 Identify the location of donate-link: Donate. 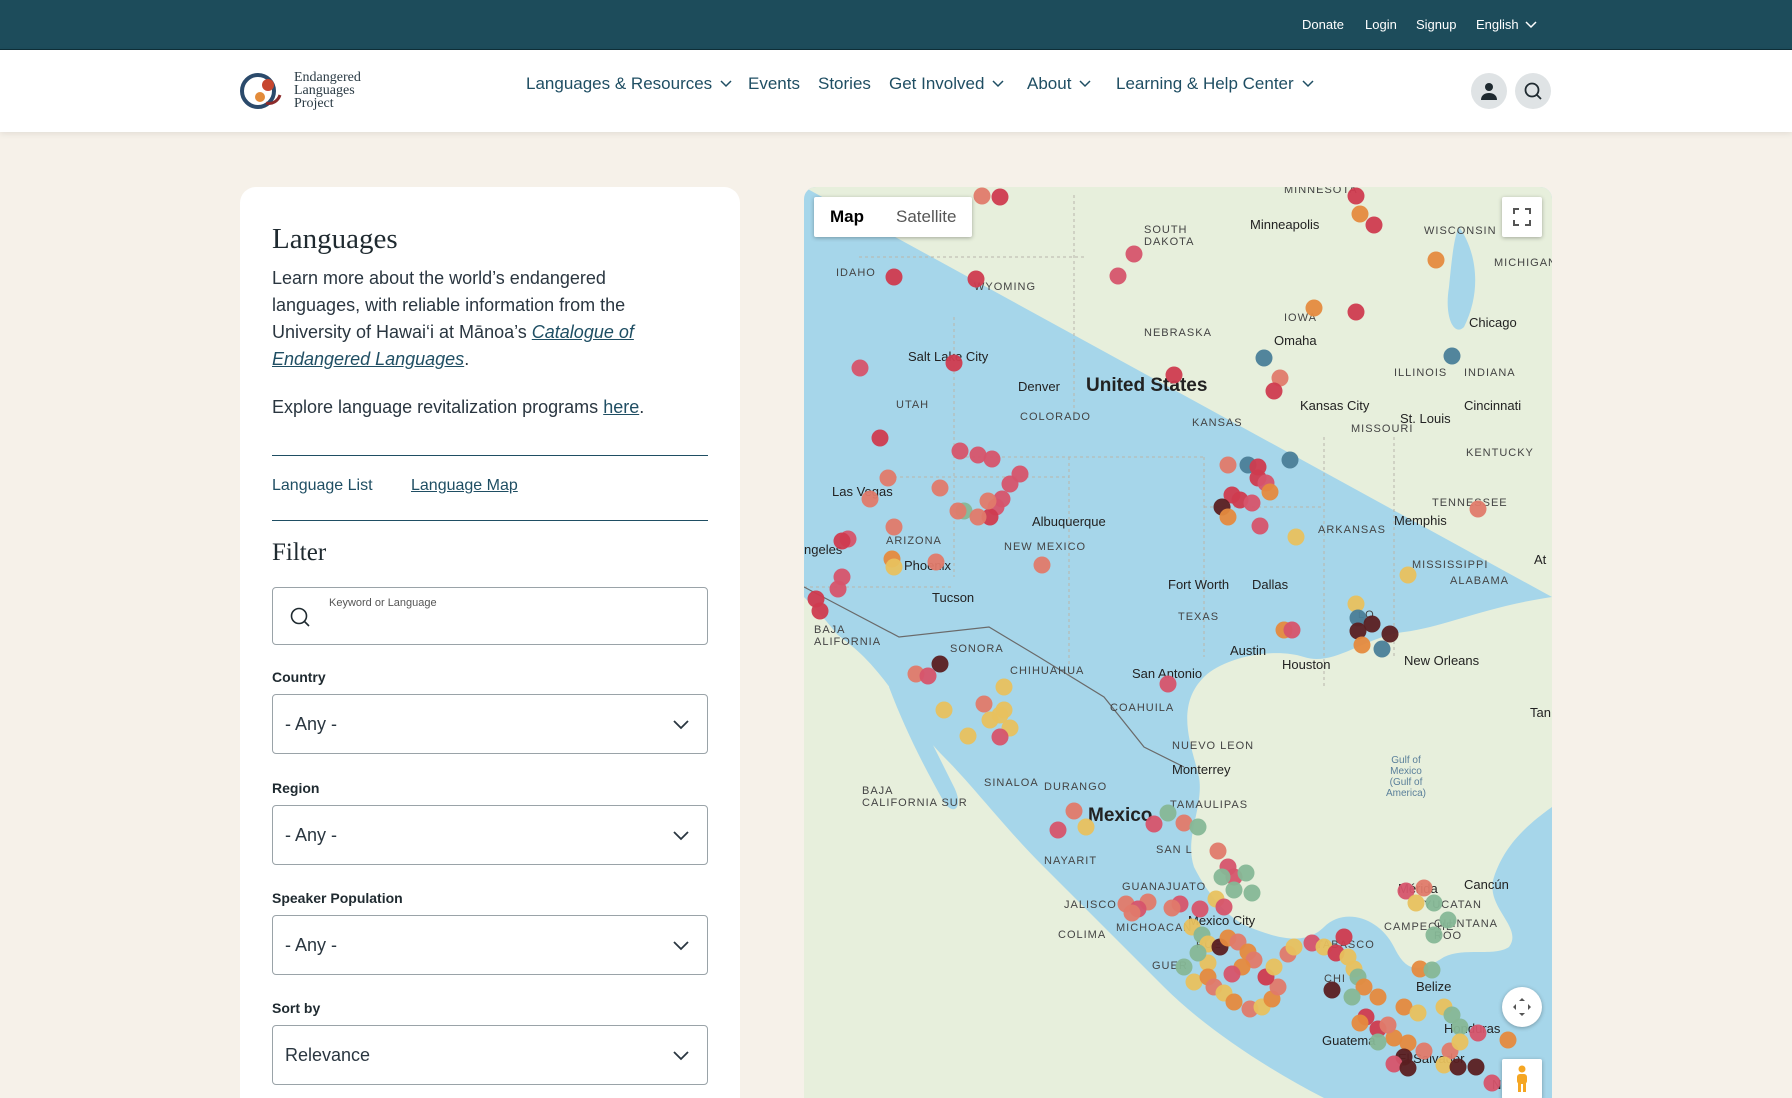
(1323, 24).